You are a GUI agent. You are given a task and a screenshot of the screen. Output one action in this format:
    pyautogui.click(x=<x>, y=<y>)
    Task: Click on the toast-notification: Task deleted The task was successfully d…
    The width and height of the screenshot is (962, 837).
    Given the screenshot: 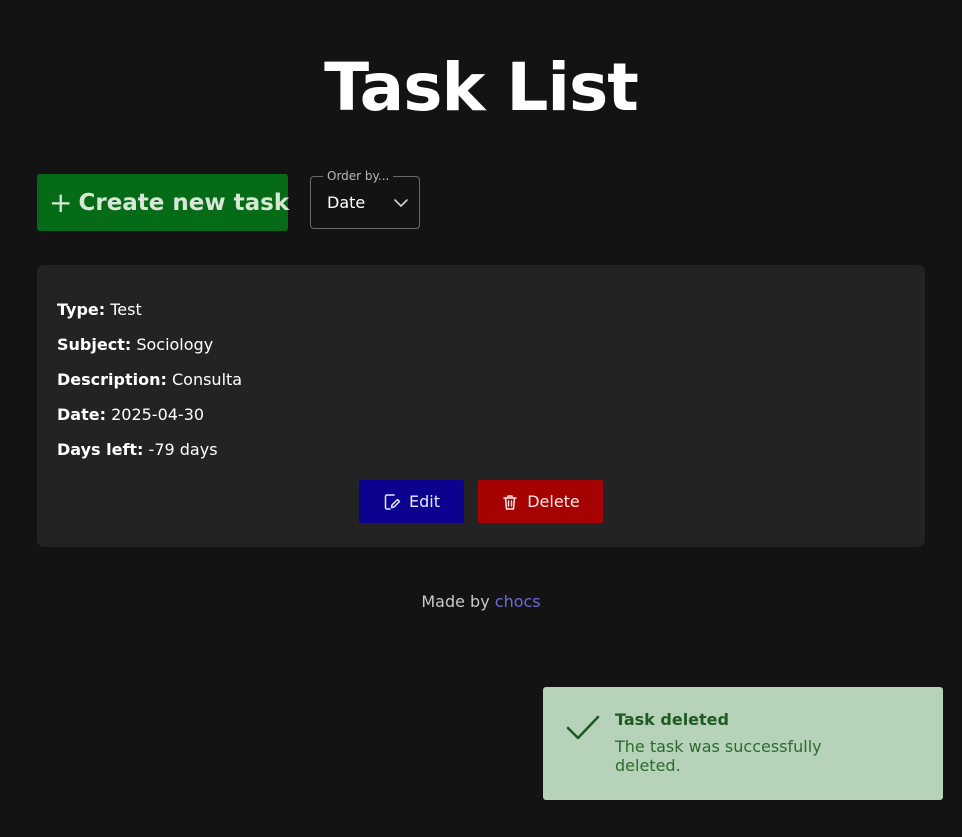 What is the action you would take?
    pyautogui.click(x=743, y=743)
    